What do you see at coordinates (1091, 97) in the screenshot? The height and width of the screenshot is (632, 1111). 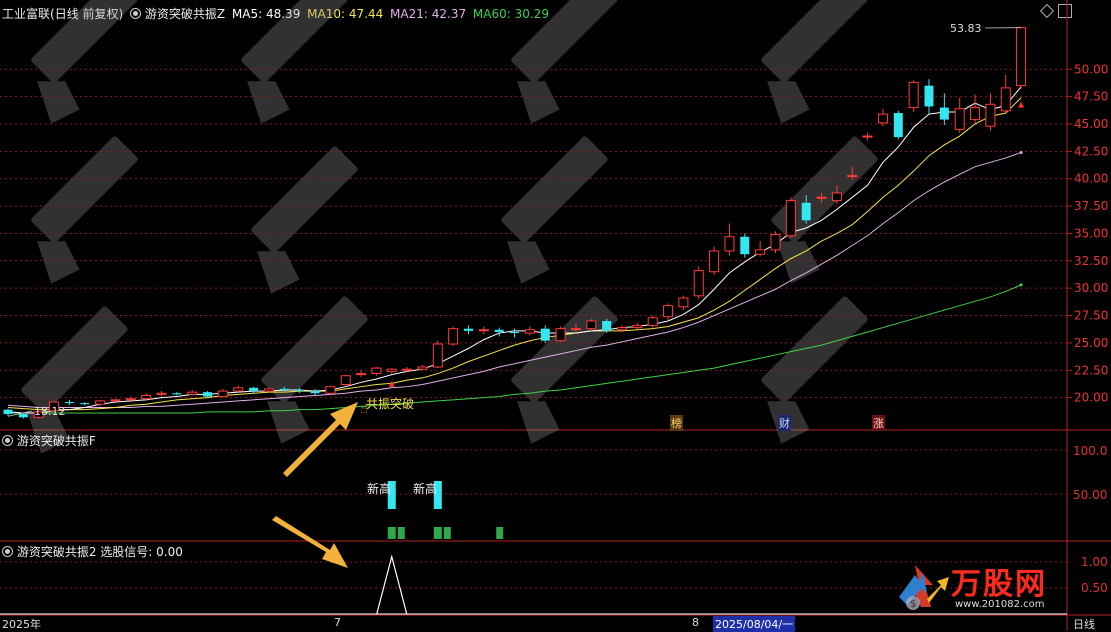 I see `price-tick-label: 47.50` at bounding box center [1091, 97].